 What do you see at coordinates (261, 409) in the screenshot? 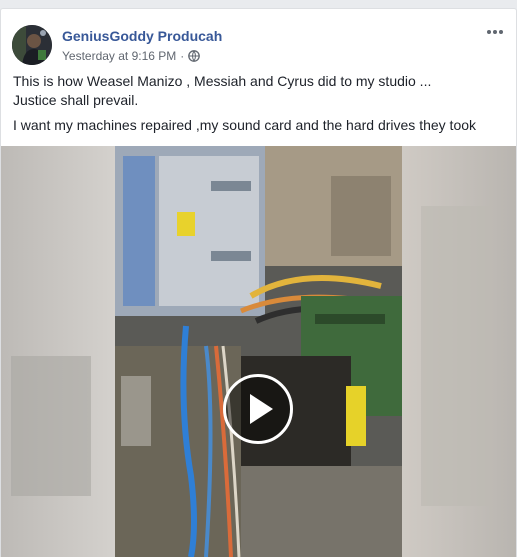
I see `play-icon` at bounding box center [261, 409].